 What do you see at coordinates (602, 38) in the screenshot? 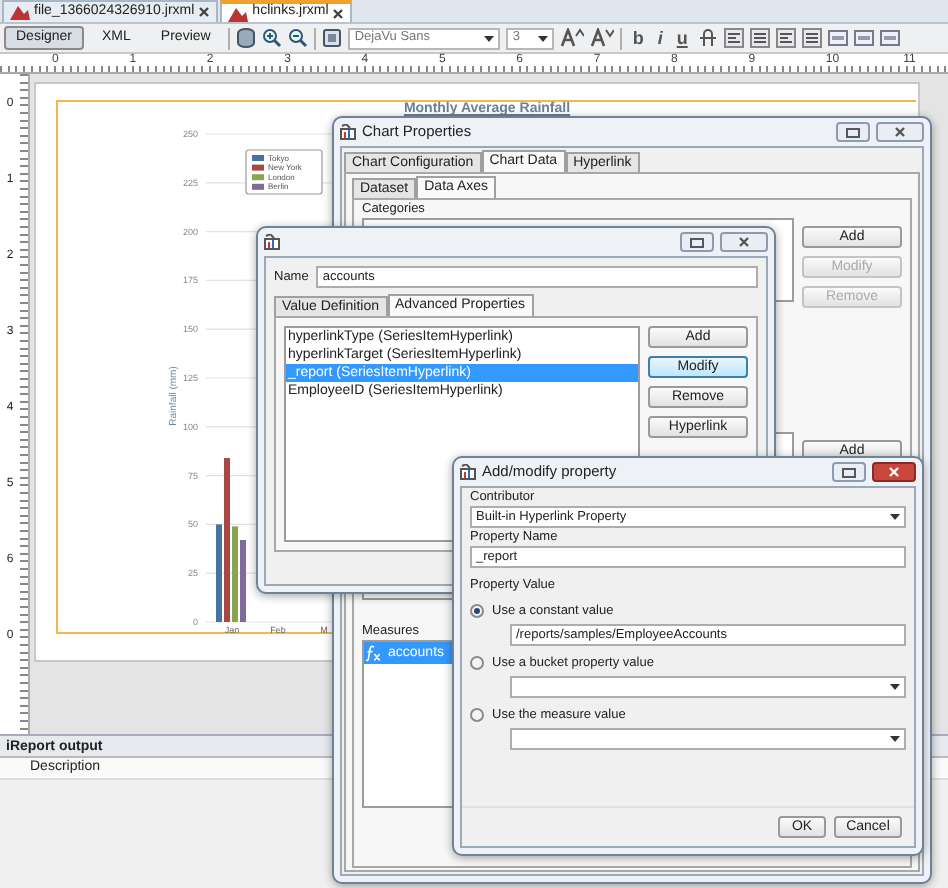
I see `font-shrink-icon` at bounding box center [602, 38].